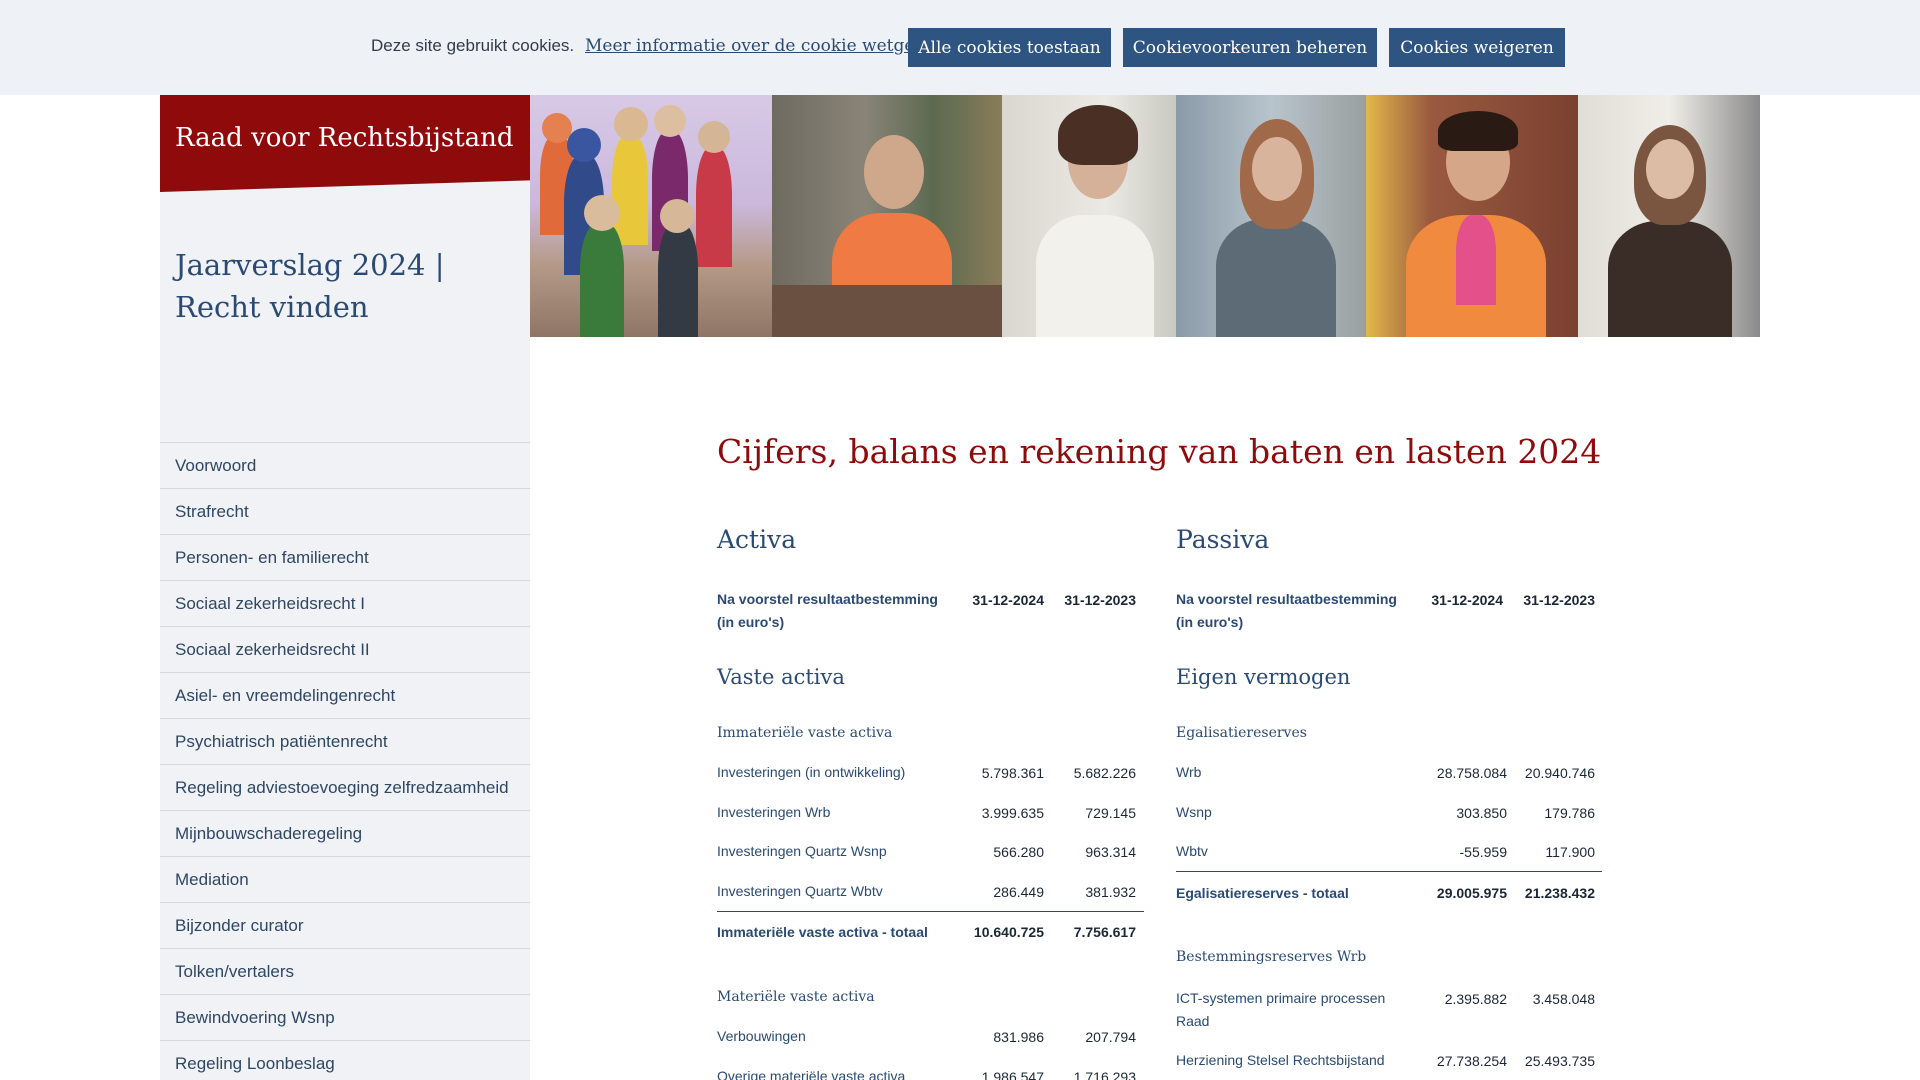  I want to click on immaterieel-total-2023: 7.756.617, so click(1104, 932).